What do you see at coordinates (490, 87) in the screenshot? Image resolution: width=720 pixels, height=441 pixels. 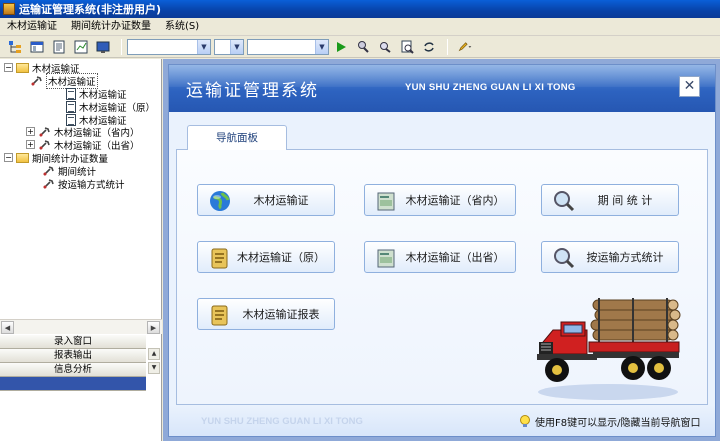 I see `panel-subtitle: YUN SHU ZHENG GUAN LI XI TONG` at bounding box center [490, 87].